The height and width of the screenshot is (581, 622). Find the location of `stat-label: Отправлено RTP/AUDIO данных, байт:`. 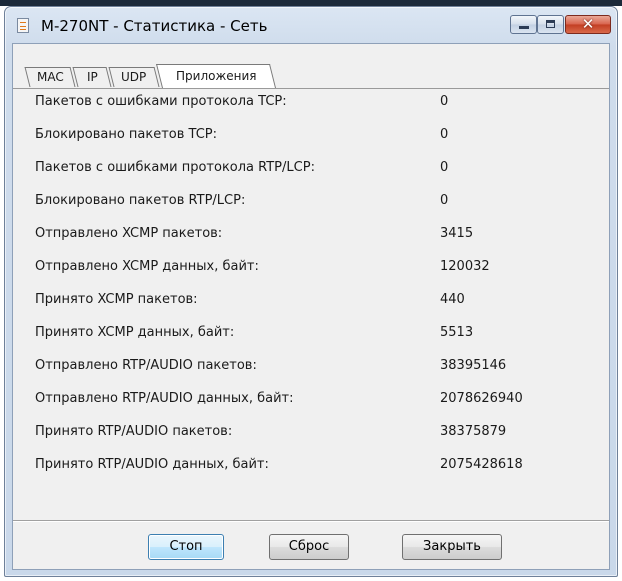

stat-label: Отправлено RTP/AUDIO данных, байт: is located at coordinates (164, 398).